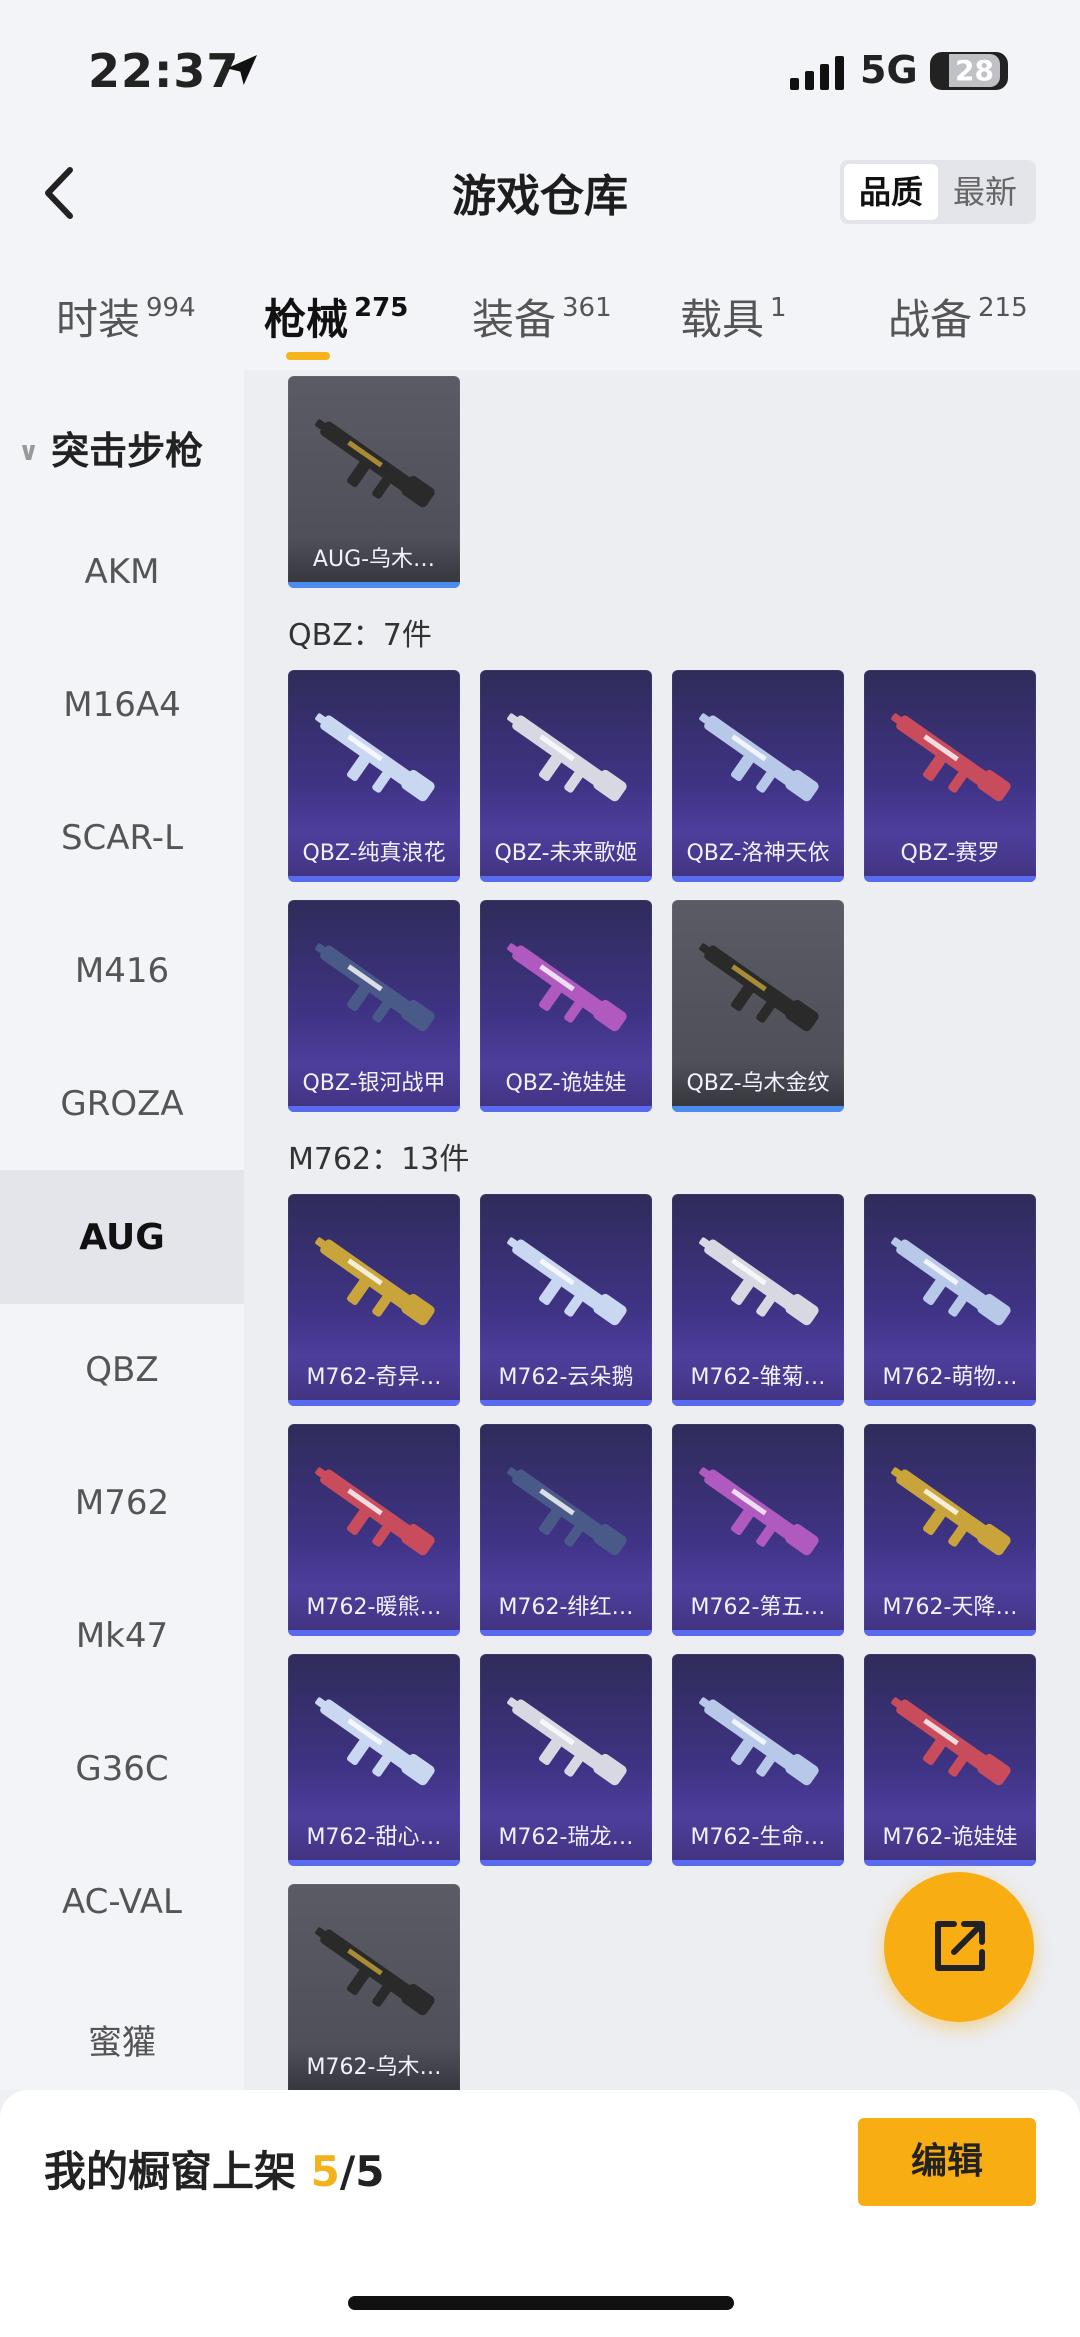  I want to click on status-bar: 22:37 5G 28, so click(540, 70).